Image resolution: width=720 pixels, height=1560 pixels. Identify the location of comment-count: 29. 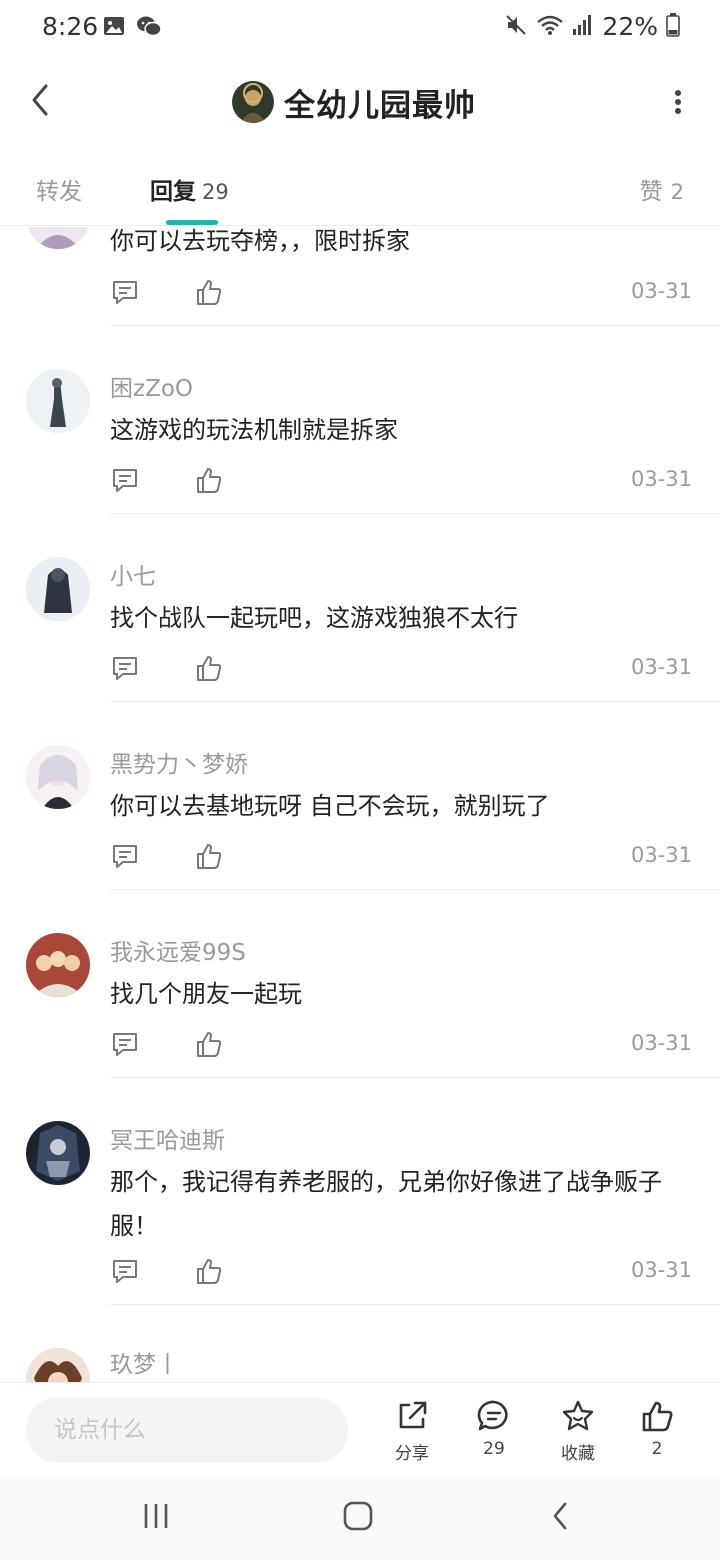
(494, 1449).